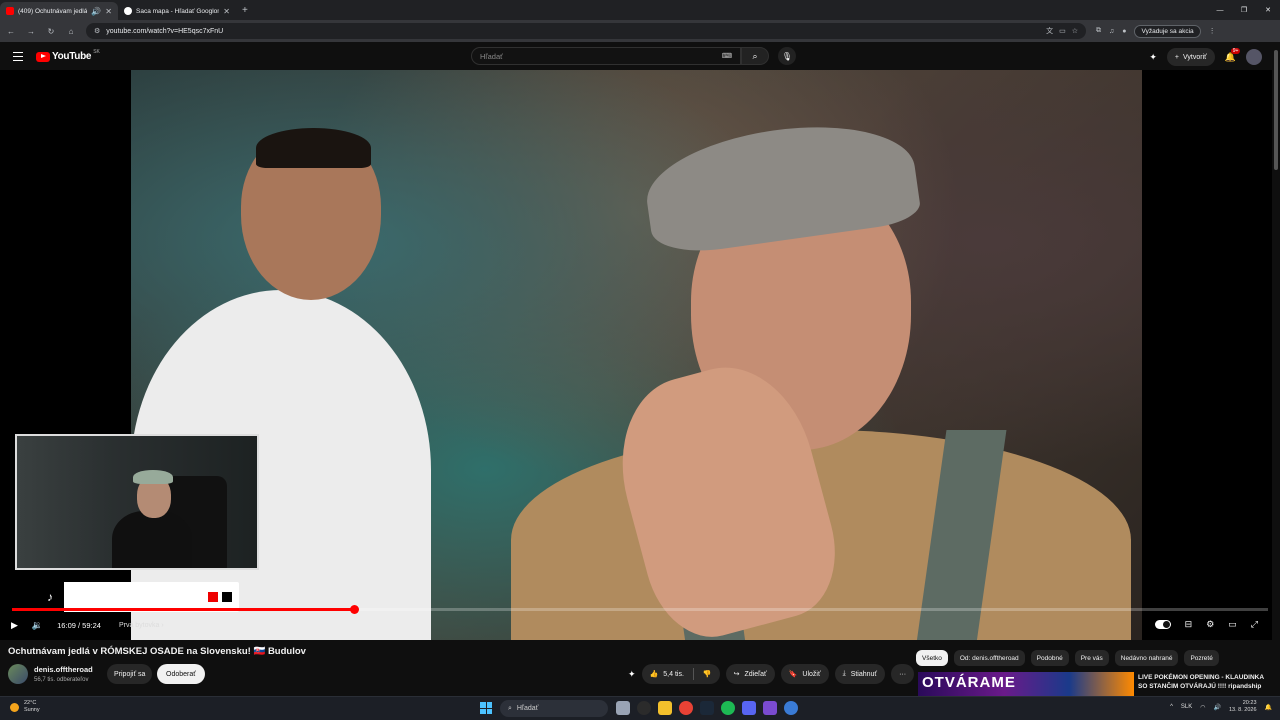  Describe the element at coordinates (1098, 31) in the screenshot. I see `extensions-icon: ⧉` at that location.